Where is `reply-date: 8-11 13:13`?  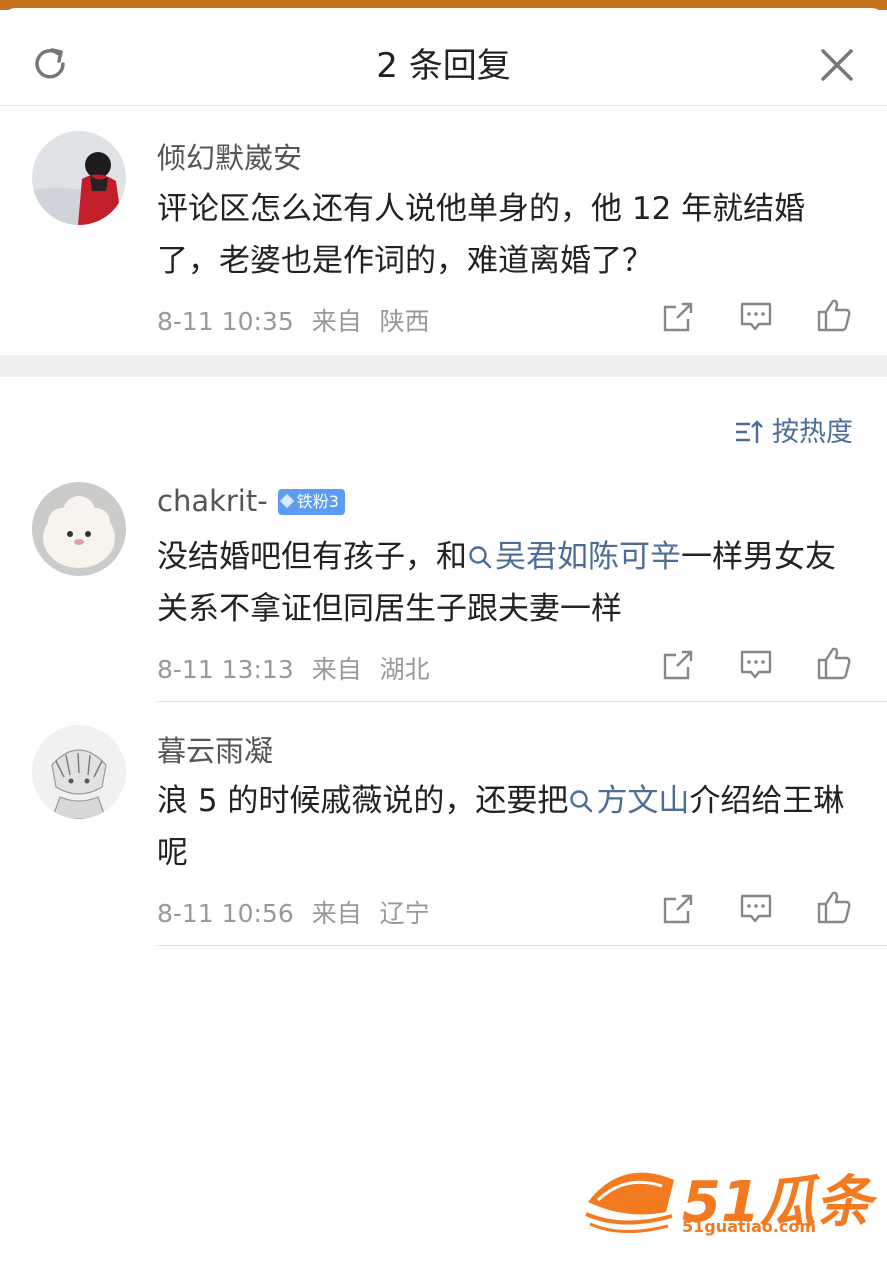
reply-date: 8-11 13:13 is located at coordinates (225, 669).